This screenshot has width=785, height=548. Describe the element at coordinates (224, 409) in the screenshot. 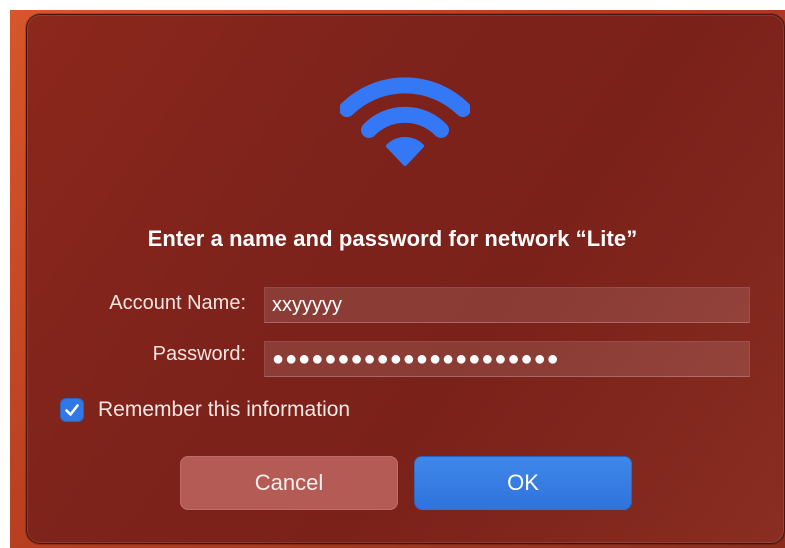

I see `remember-label: Remember this information` at that location.